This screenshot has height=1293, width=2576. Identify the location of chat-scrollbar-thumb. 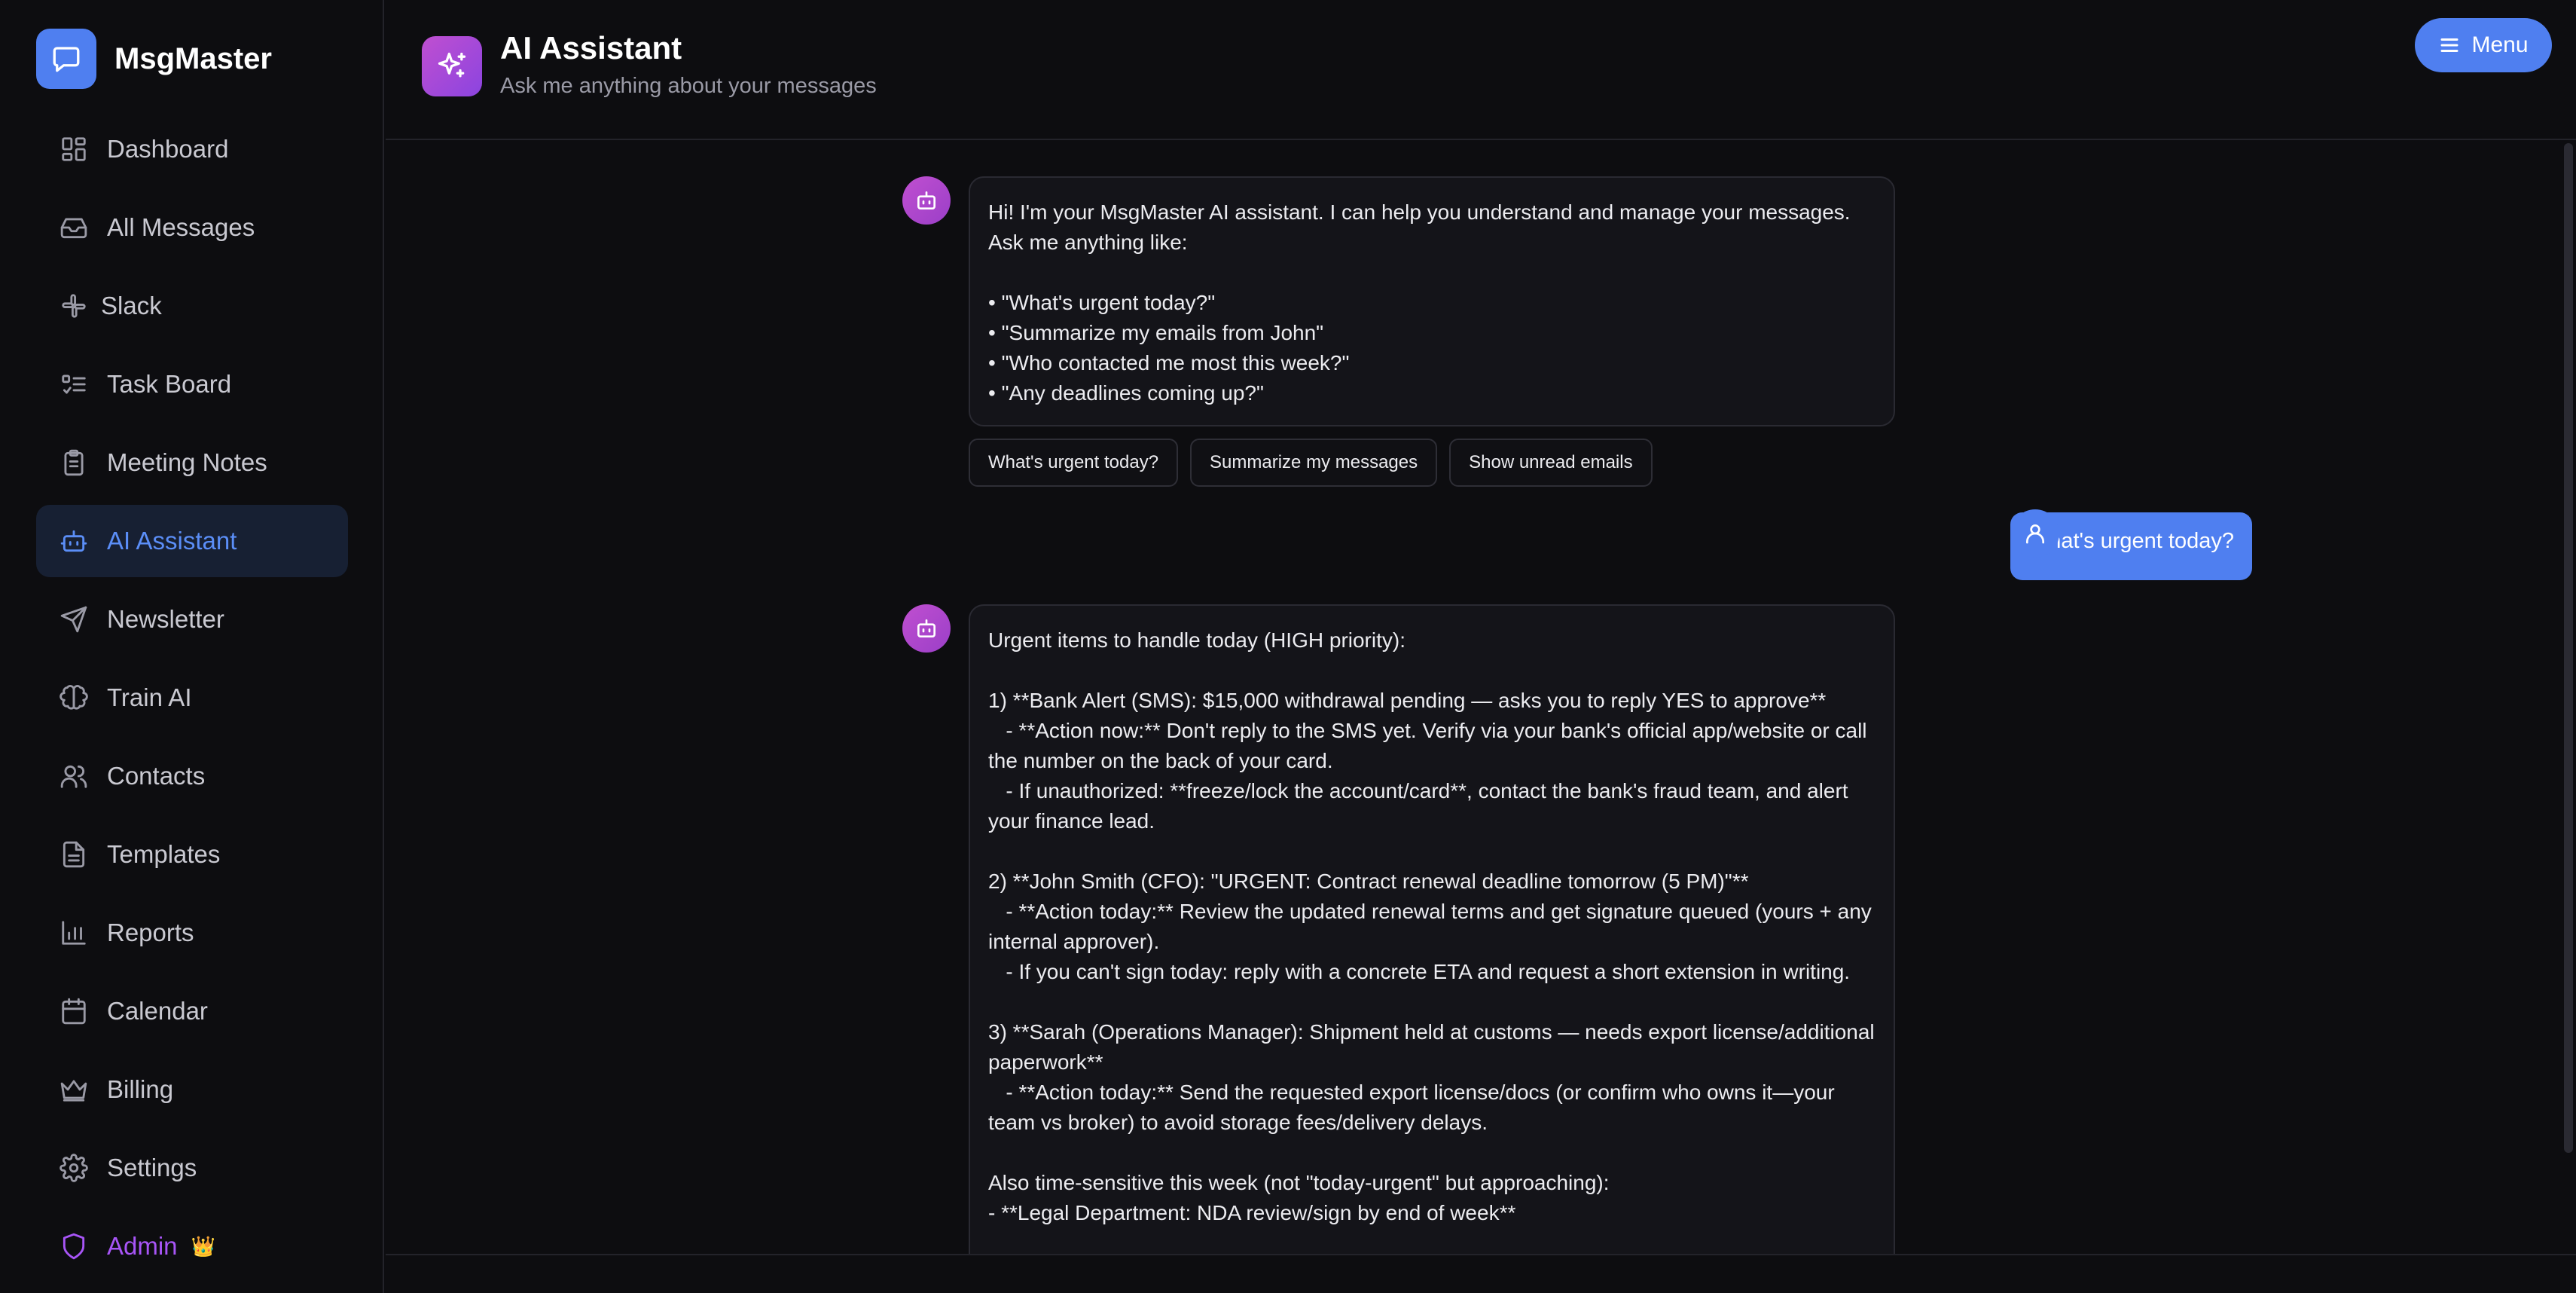
(2568, 648).